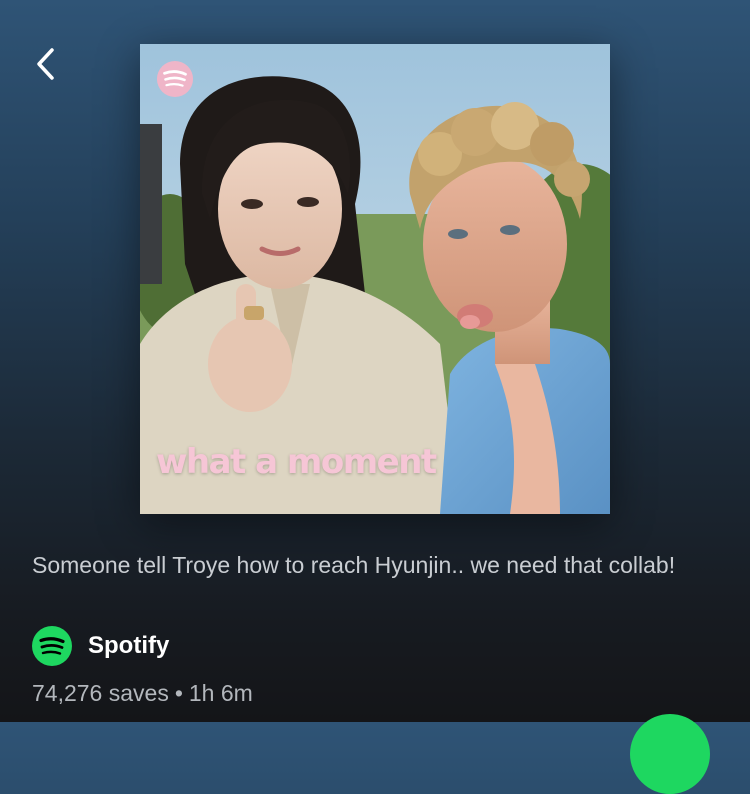 The height and width of the screenshot is (794, 750). I want to click on owner-name: Spotify, so click(129, 645).